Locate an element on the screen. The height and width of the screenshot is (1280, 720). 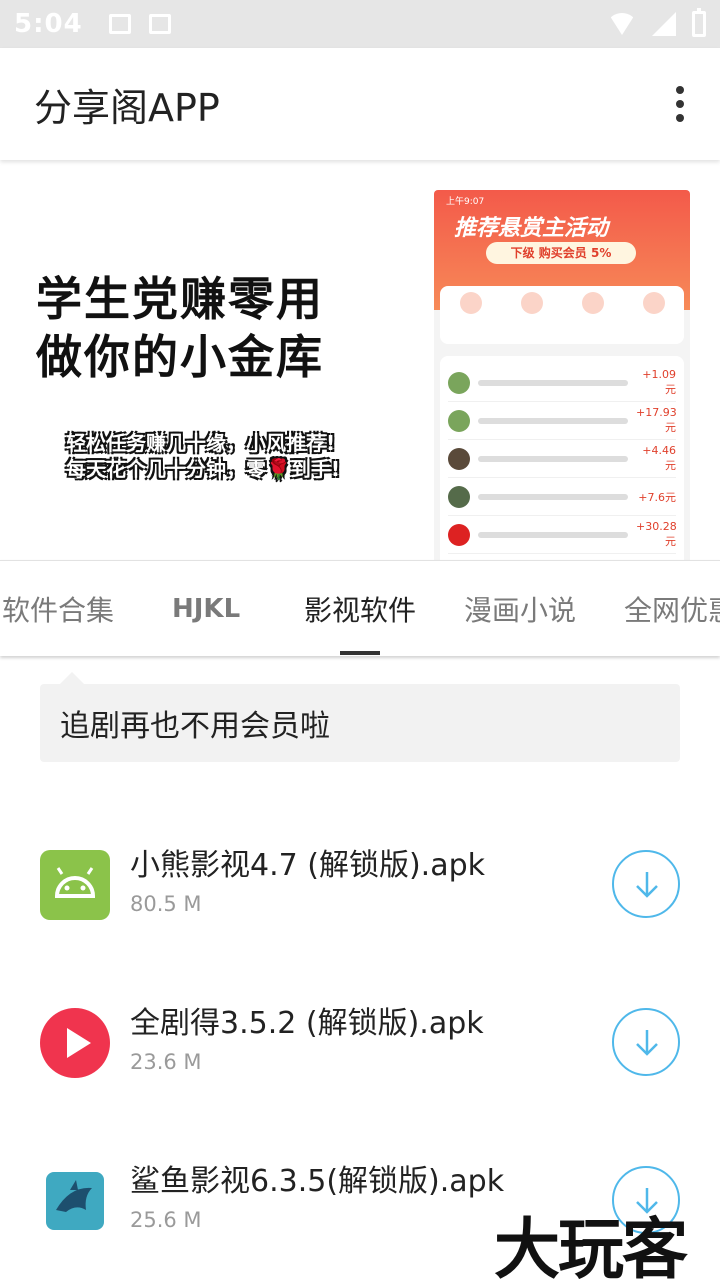
tab-hjkl: HJKL is located at coordinates (206, 608).